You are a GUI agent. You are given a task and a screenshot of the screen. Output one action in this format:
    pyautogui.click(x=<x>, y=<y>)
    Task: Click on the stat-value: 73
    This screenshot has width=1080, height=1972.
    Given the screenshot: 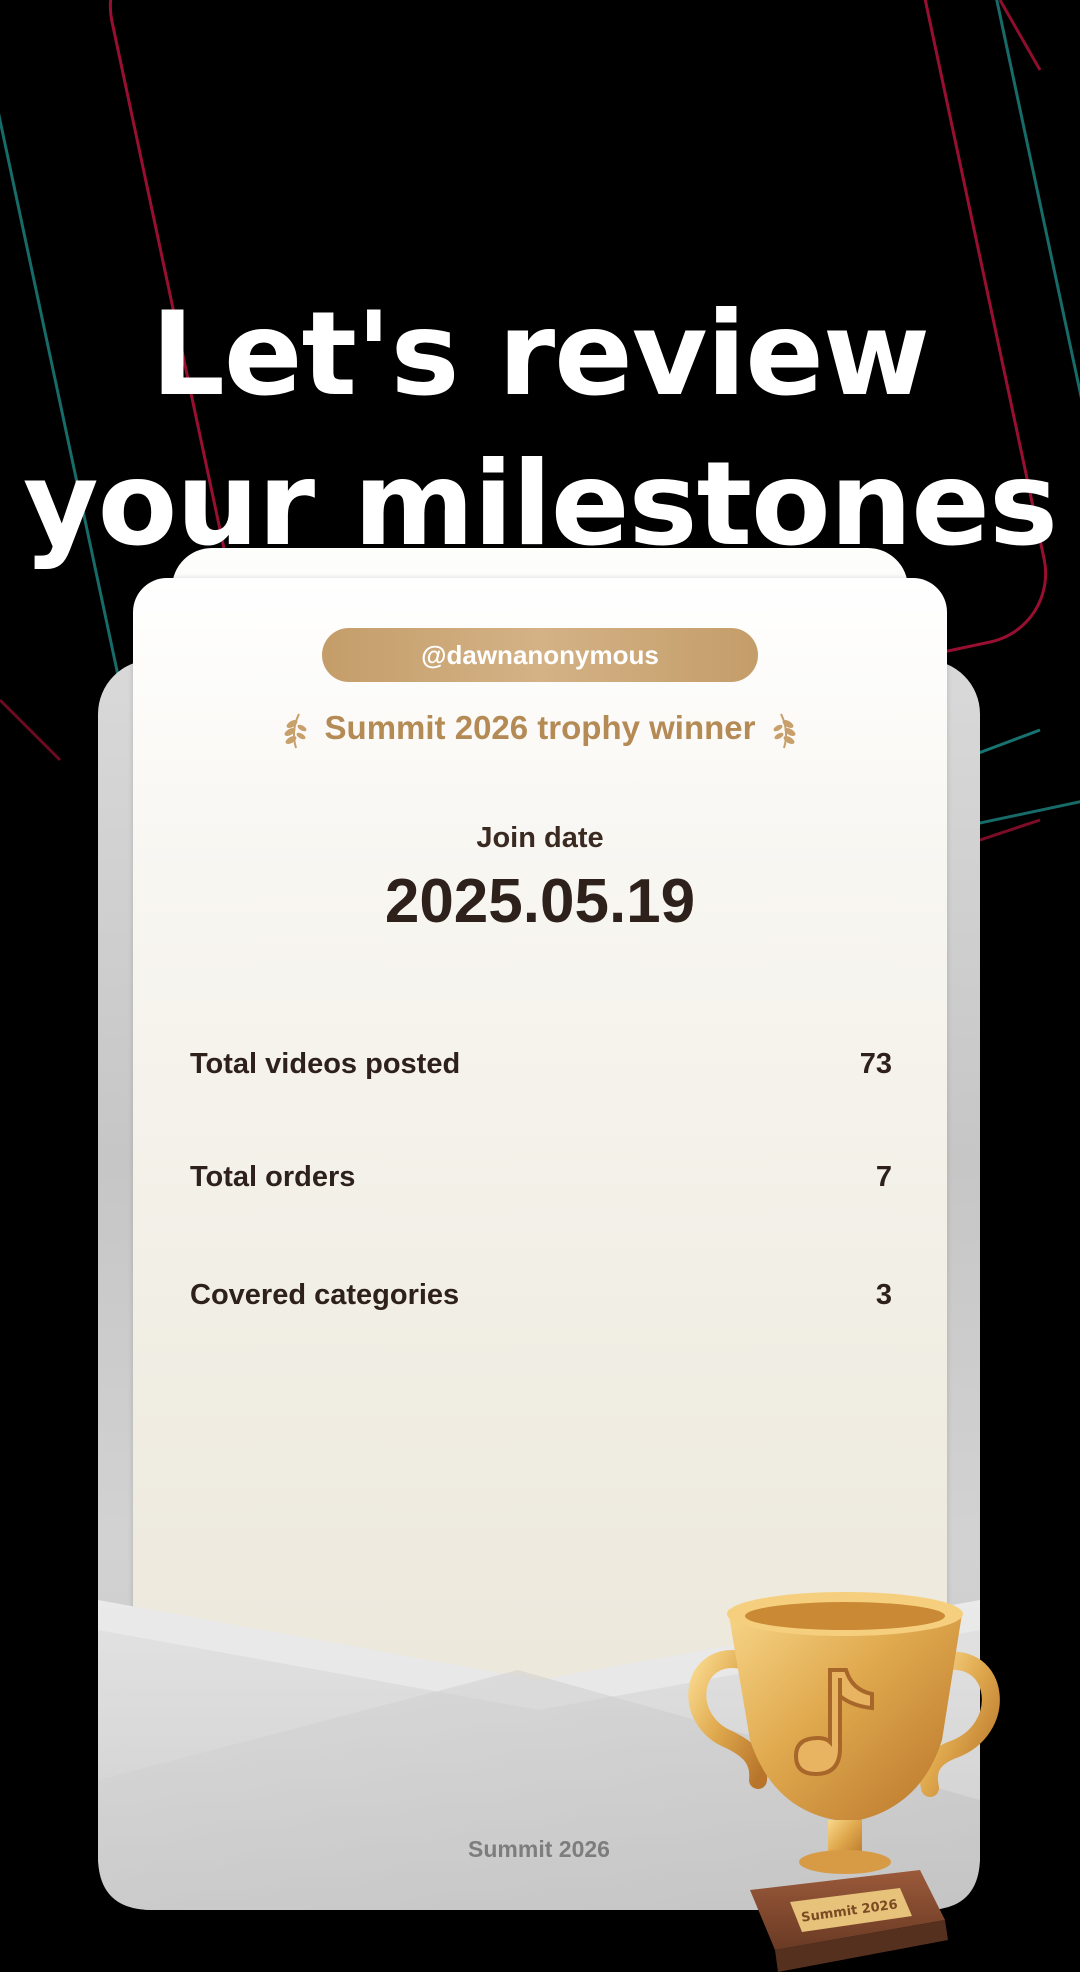 What is the action you would take?
    pyautogui.click(x=875, y=1063)
    